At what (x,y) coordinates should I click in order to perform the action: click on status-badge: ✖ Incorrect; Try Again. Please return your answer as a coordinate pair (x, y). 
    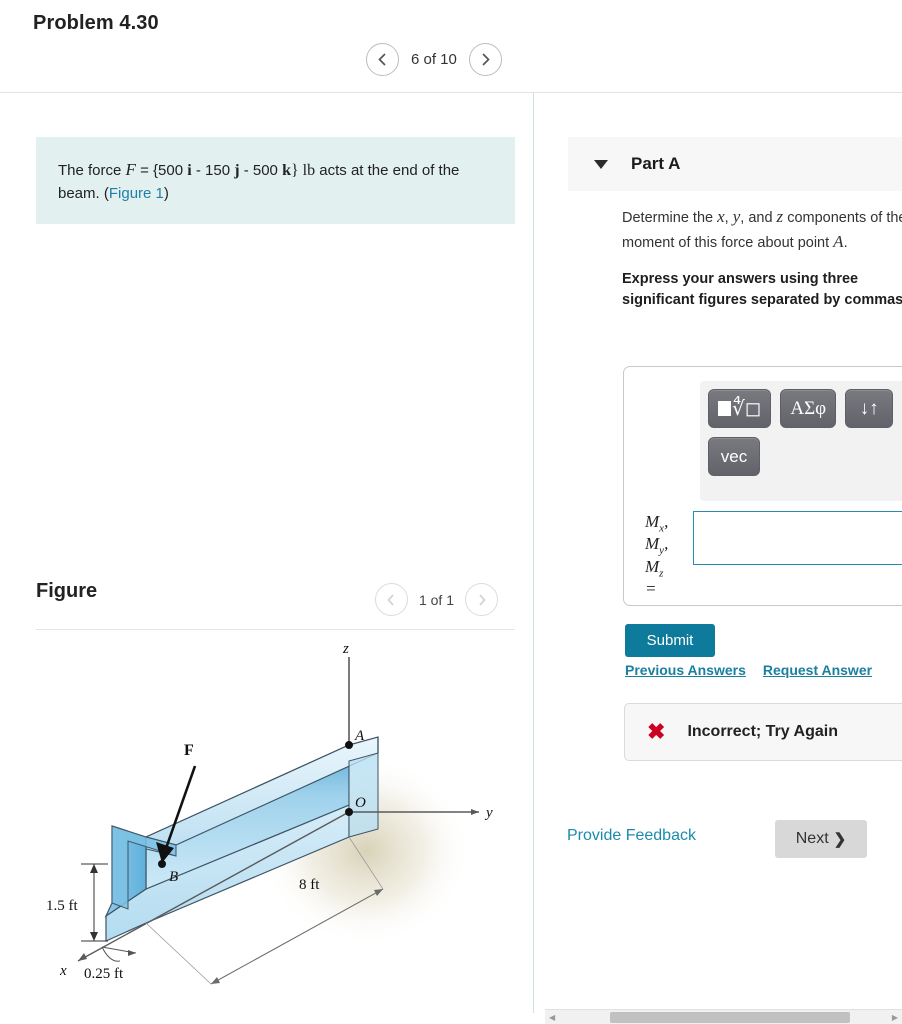
    Looking at the image, I should click on (763, 732).